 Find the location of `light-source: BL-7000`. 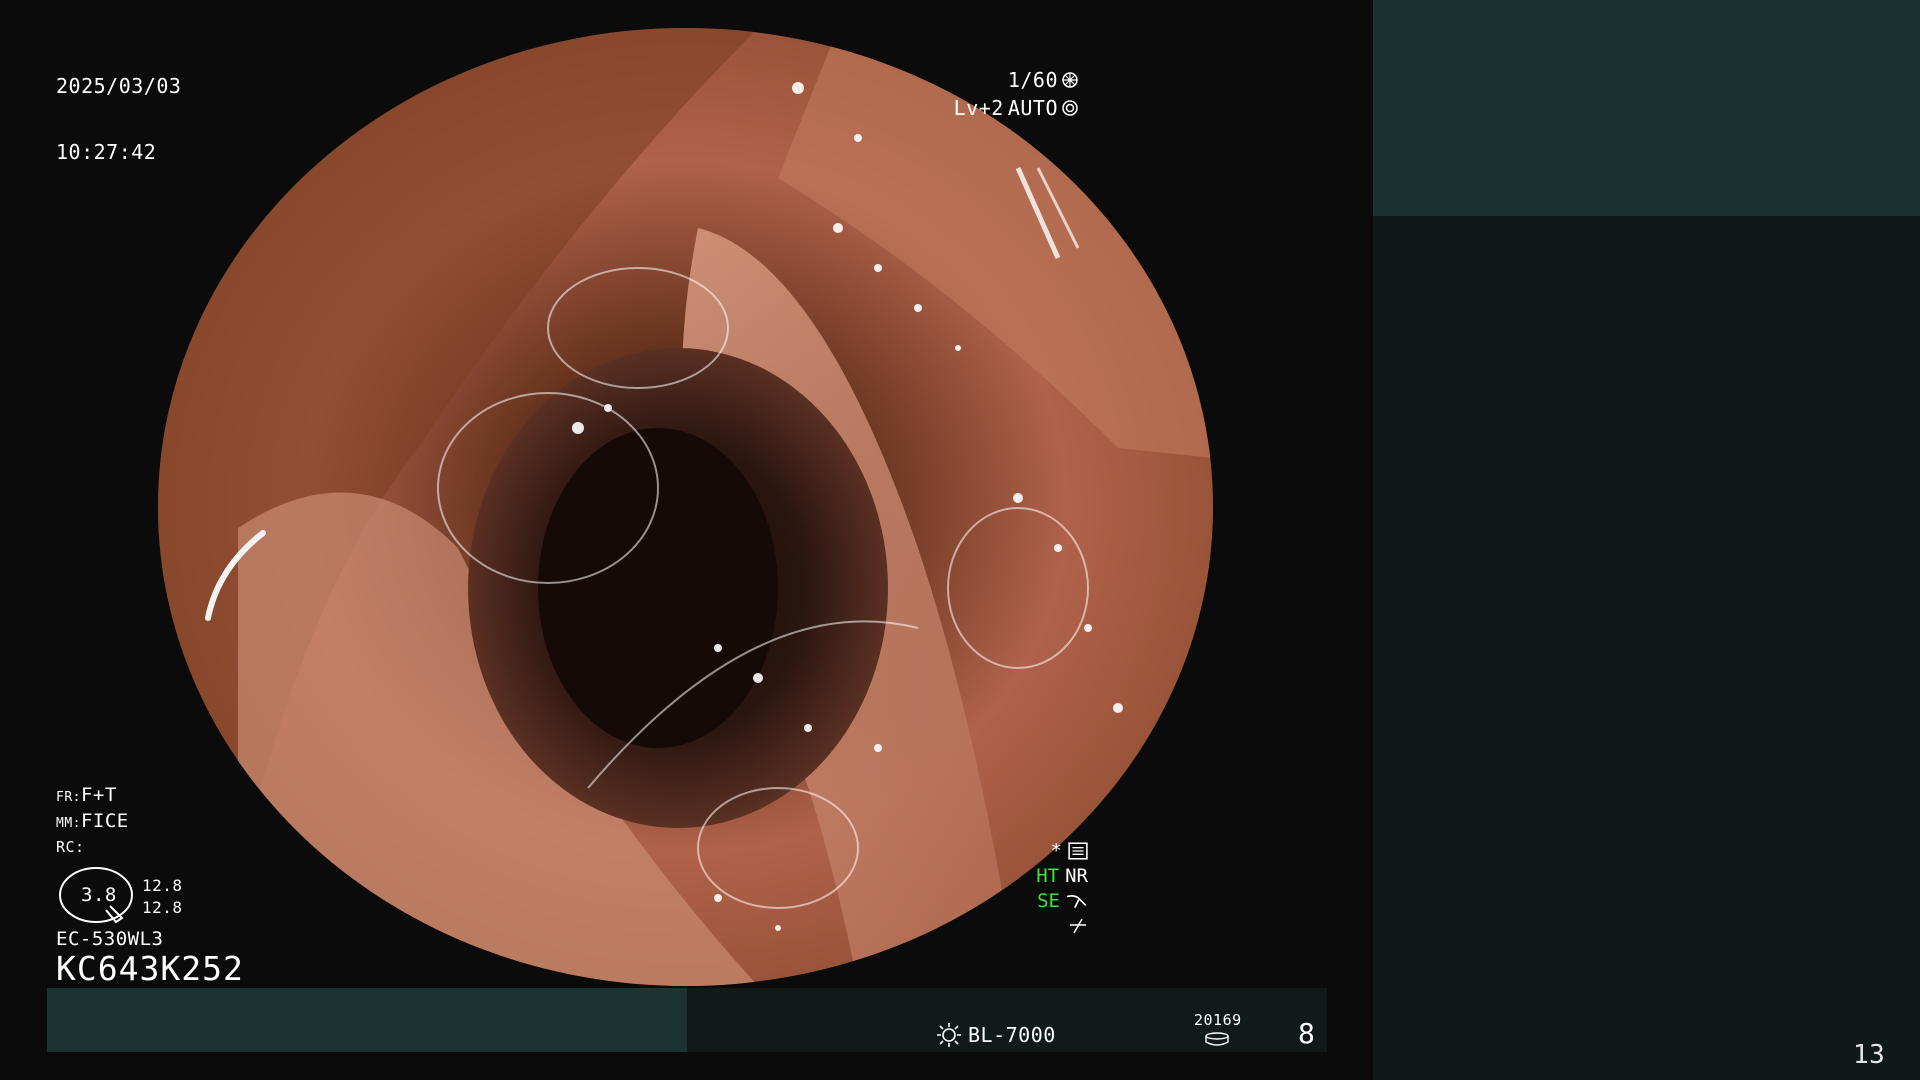

light-source: BL-7000 is located at coordinates (996, 1035).